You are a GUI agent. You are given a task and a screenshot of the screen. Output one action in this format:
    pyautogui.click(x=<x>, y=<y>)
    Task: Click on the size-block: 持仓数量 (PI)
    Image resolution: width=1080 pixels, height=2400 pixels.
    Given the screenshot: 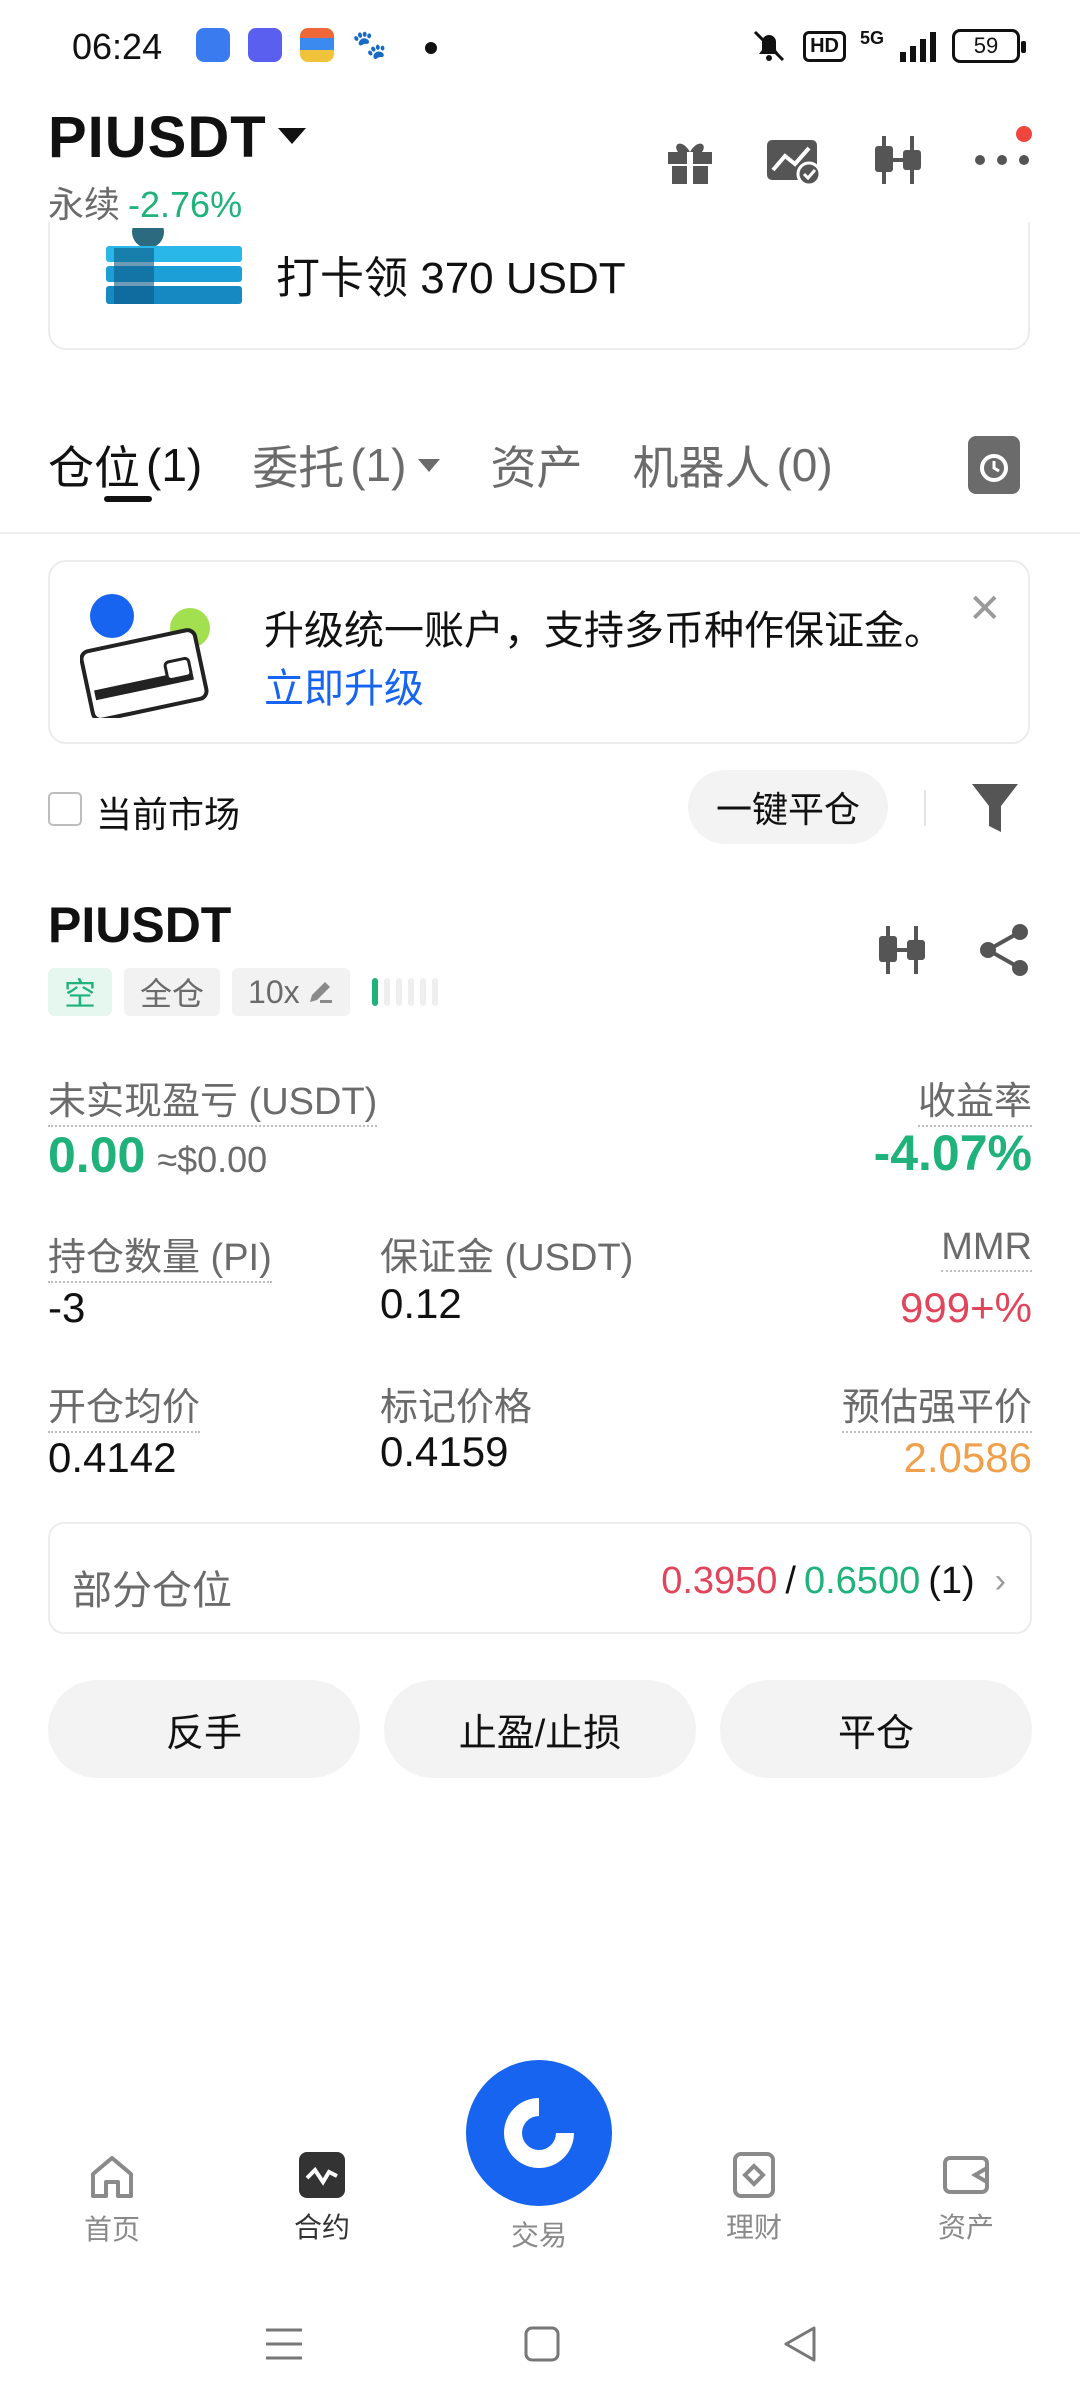 What is the action you would take?
    pyautogui.click(x=160, y=1254)
    